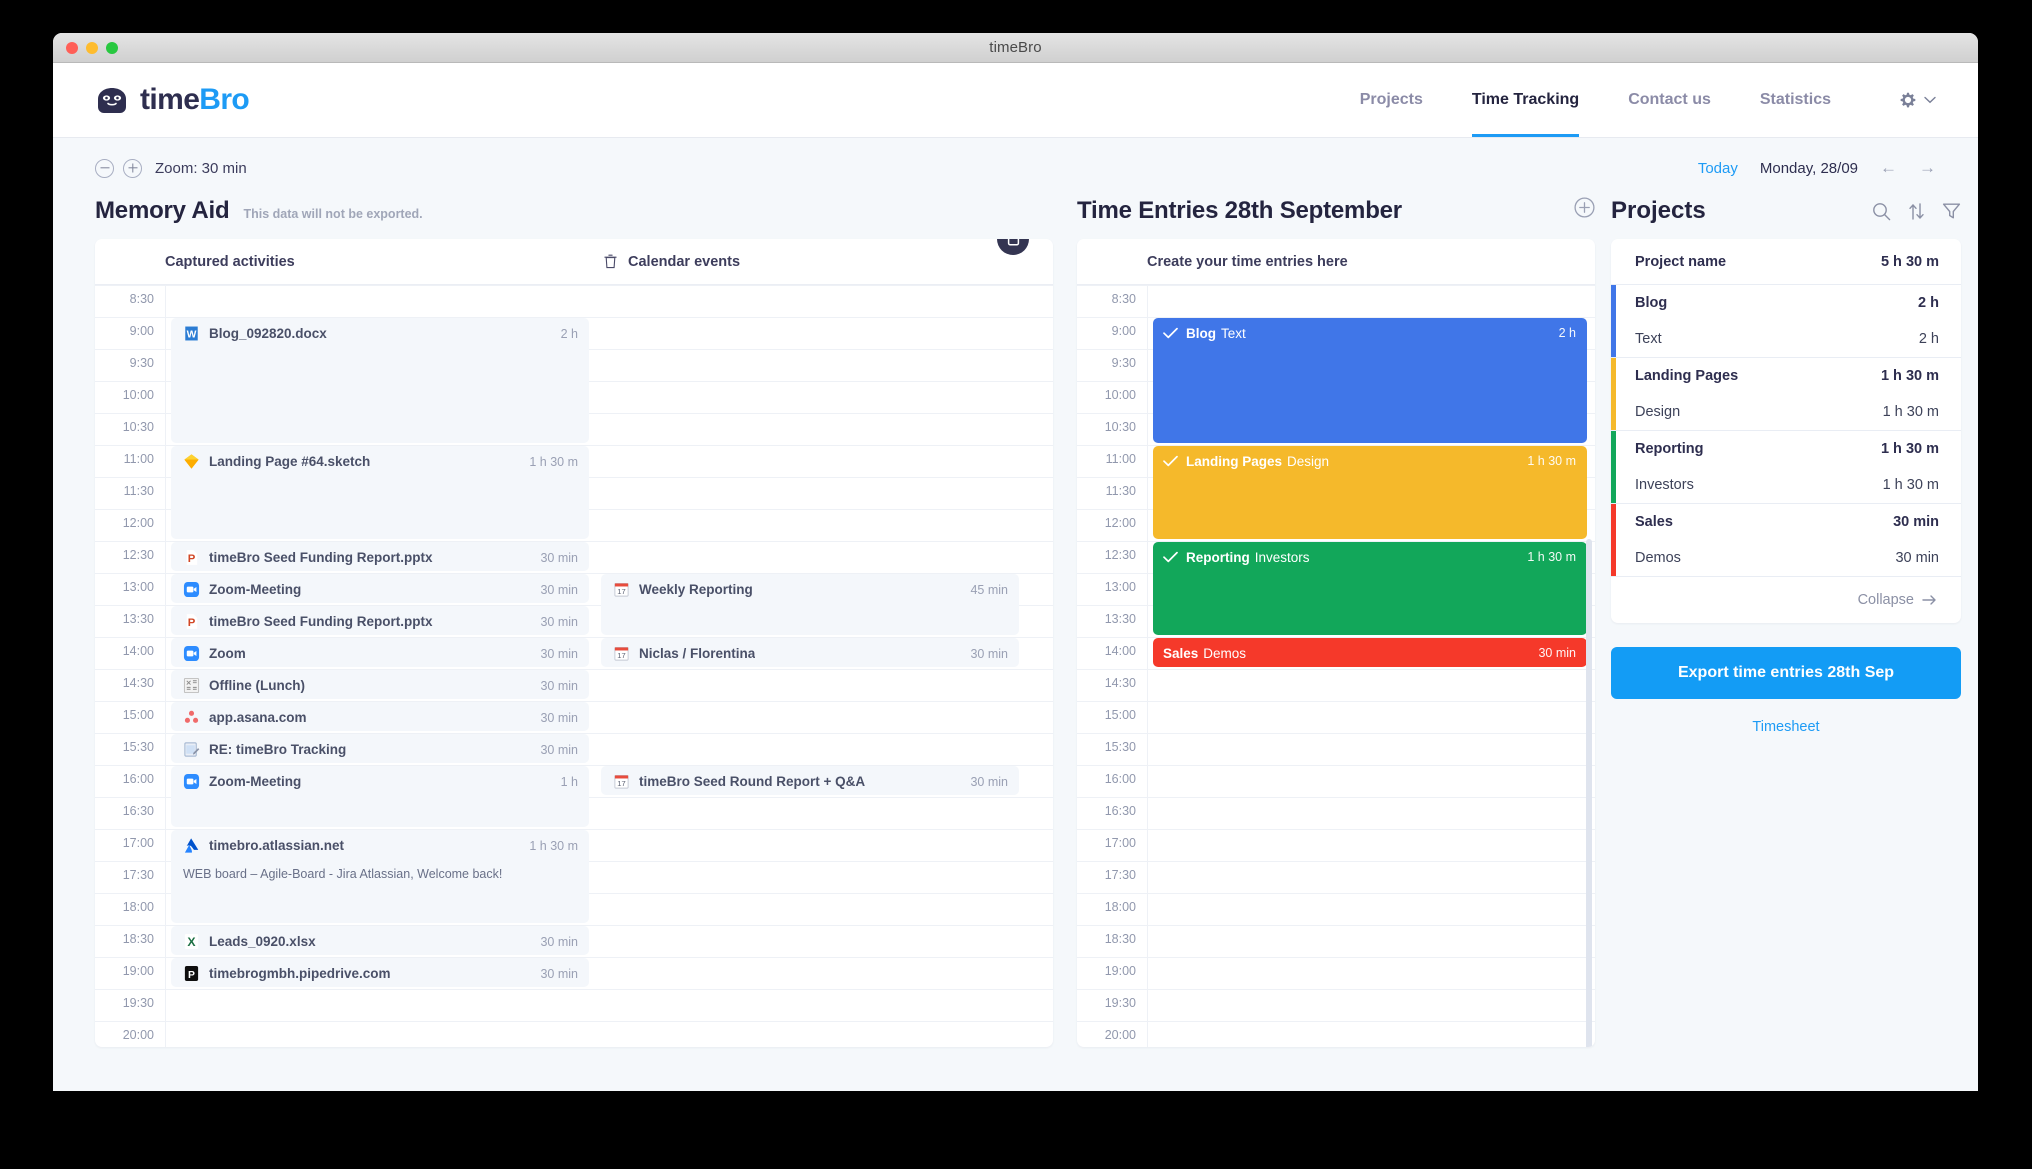 The width and height of the screenshot is (2032, 1169). I want to click on captured-activity-block: Zoom-Meeting 1 h, so click(380, 796).